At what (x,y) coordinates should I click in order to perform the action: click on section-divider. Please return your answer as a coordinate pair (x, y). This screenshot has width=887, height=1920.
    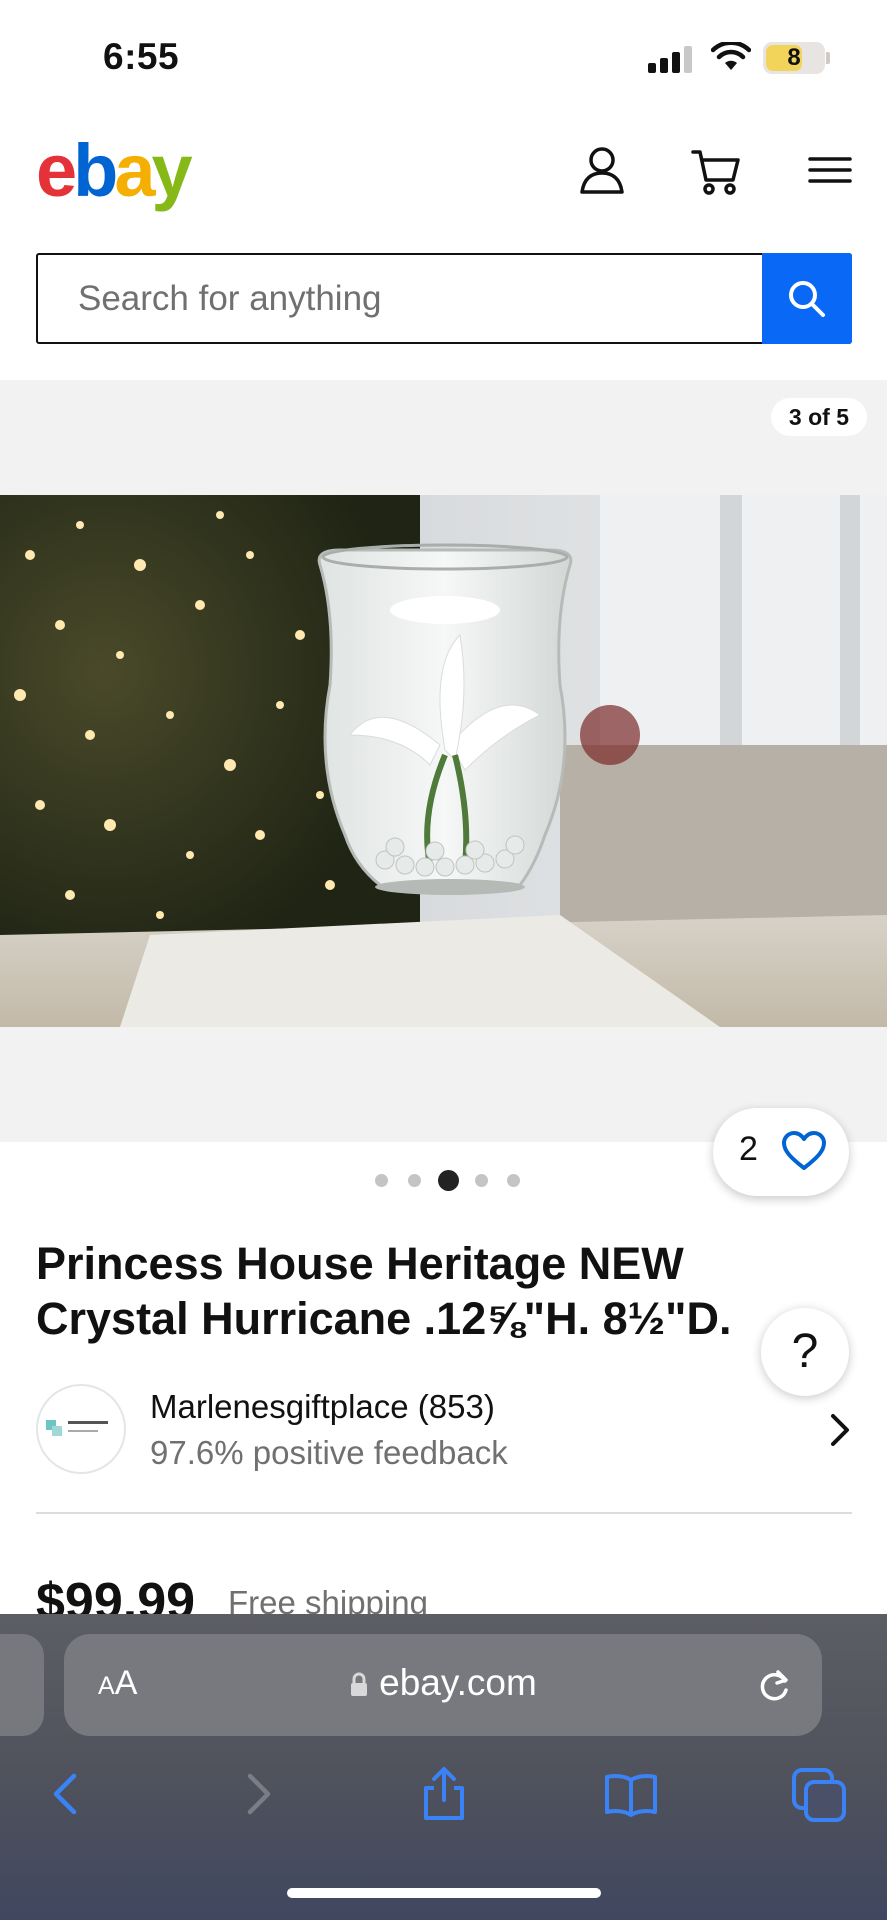
    Looking at the image, I should click on (444, 1513).